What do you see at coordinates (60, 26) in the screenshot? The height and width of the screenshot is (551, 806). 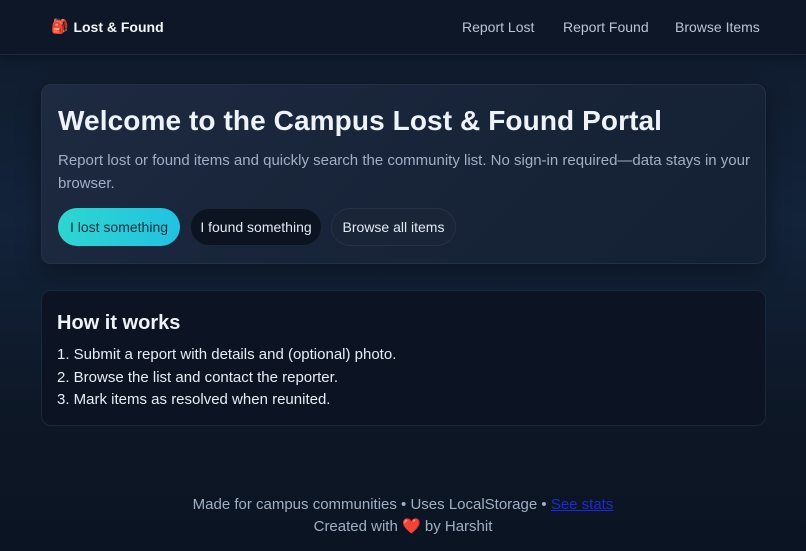 I see `backpack-icon: 🎒` at bounding box center [60, 26].